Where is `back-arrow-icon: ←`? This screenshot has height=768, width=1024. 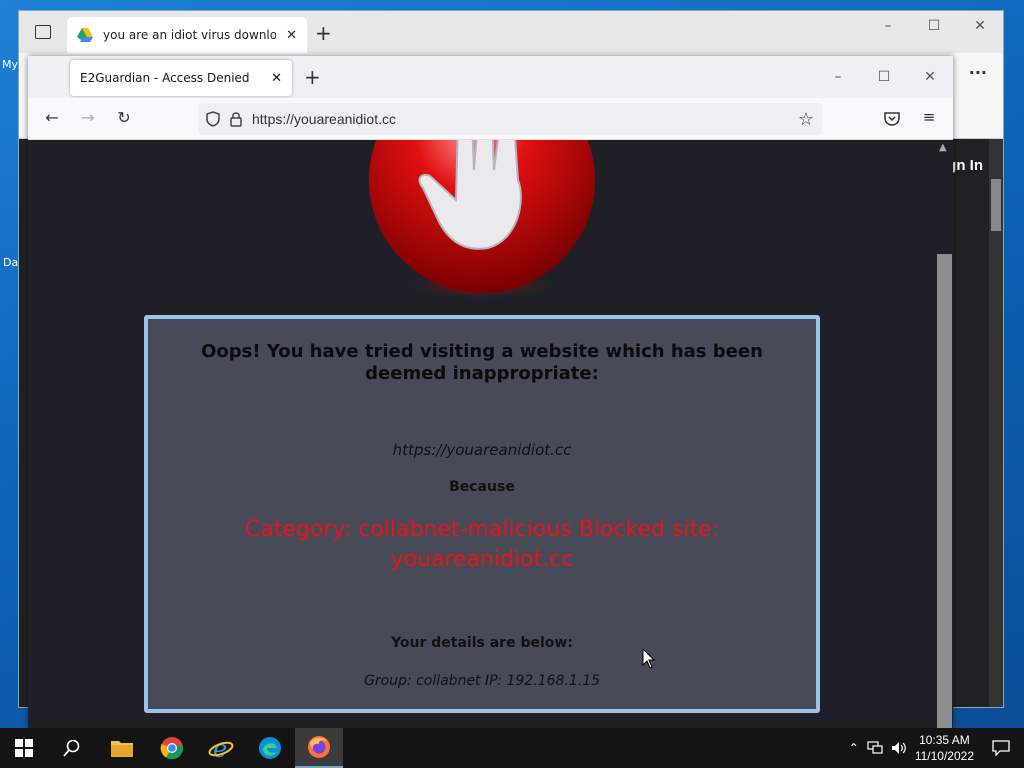 back-arrow-icon: ← is located at coordinates (52, 117).